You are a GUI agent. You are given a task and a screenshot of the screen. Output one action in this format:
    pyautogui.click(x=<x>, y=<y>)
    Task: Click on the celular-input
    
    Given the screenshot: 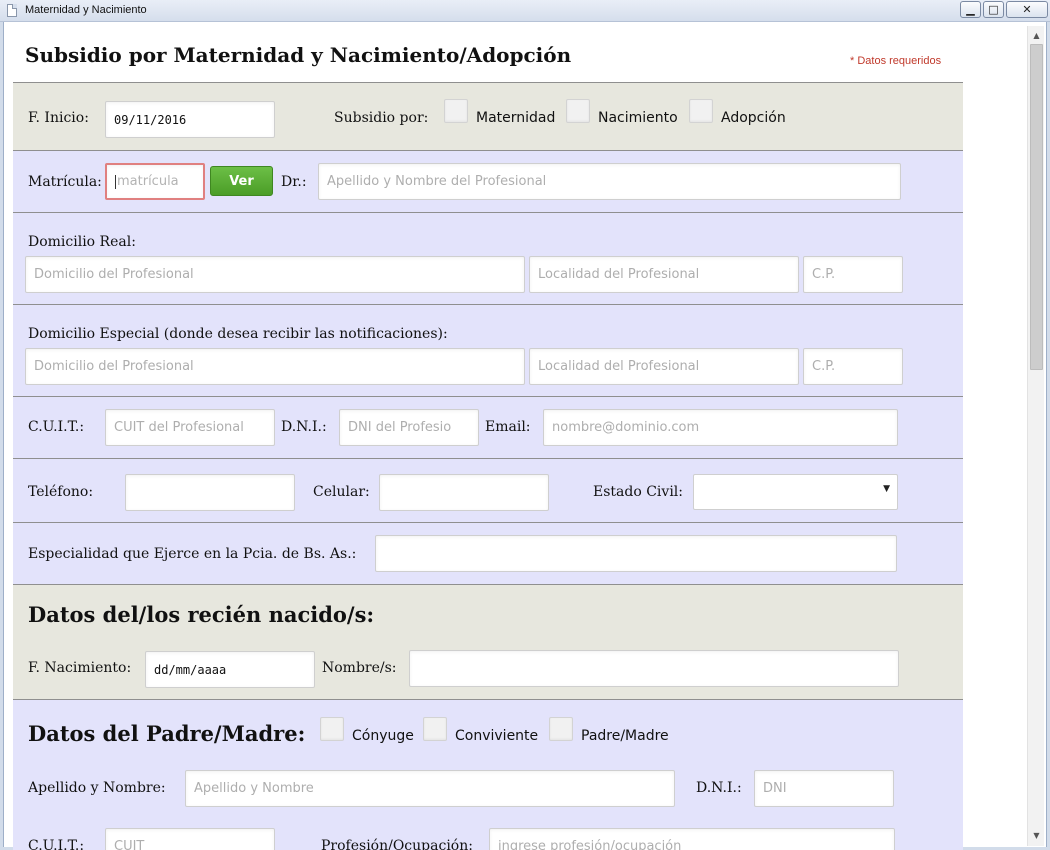 What is the action you would take?
    pyautogui.click(x=464, y=492)
    